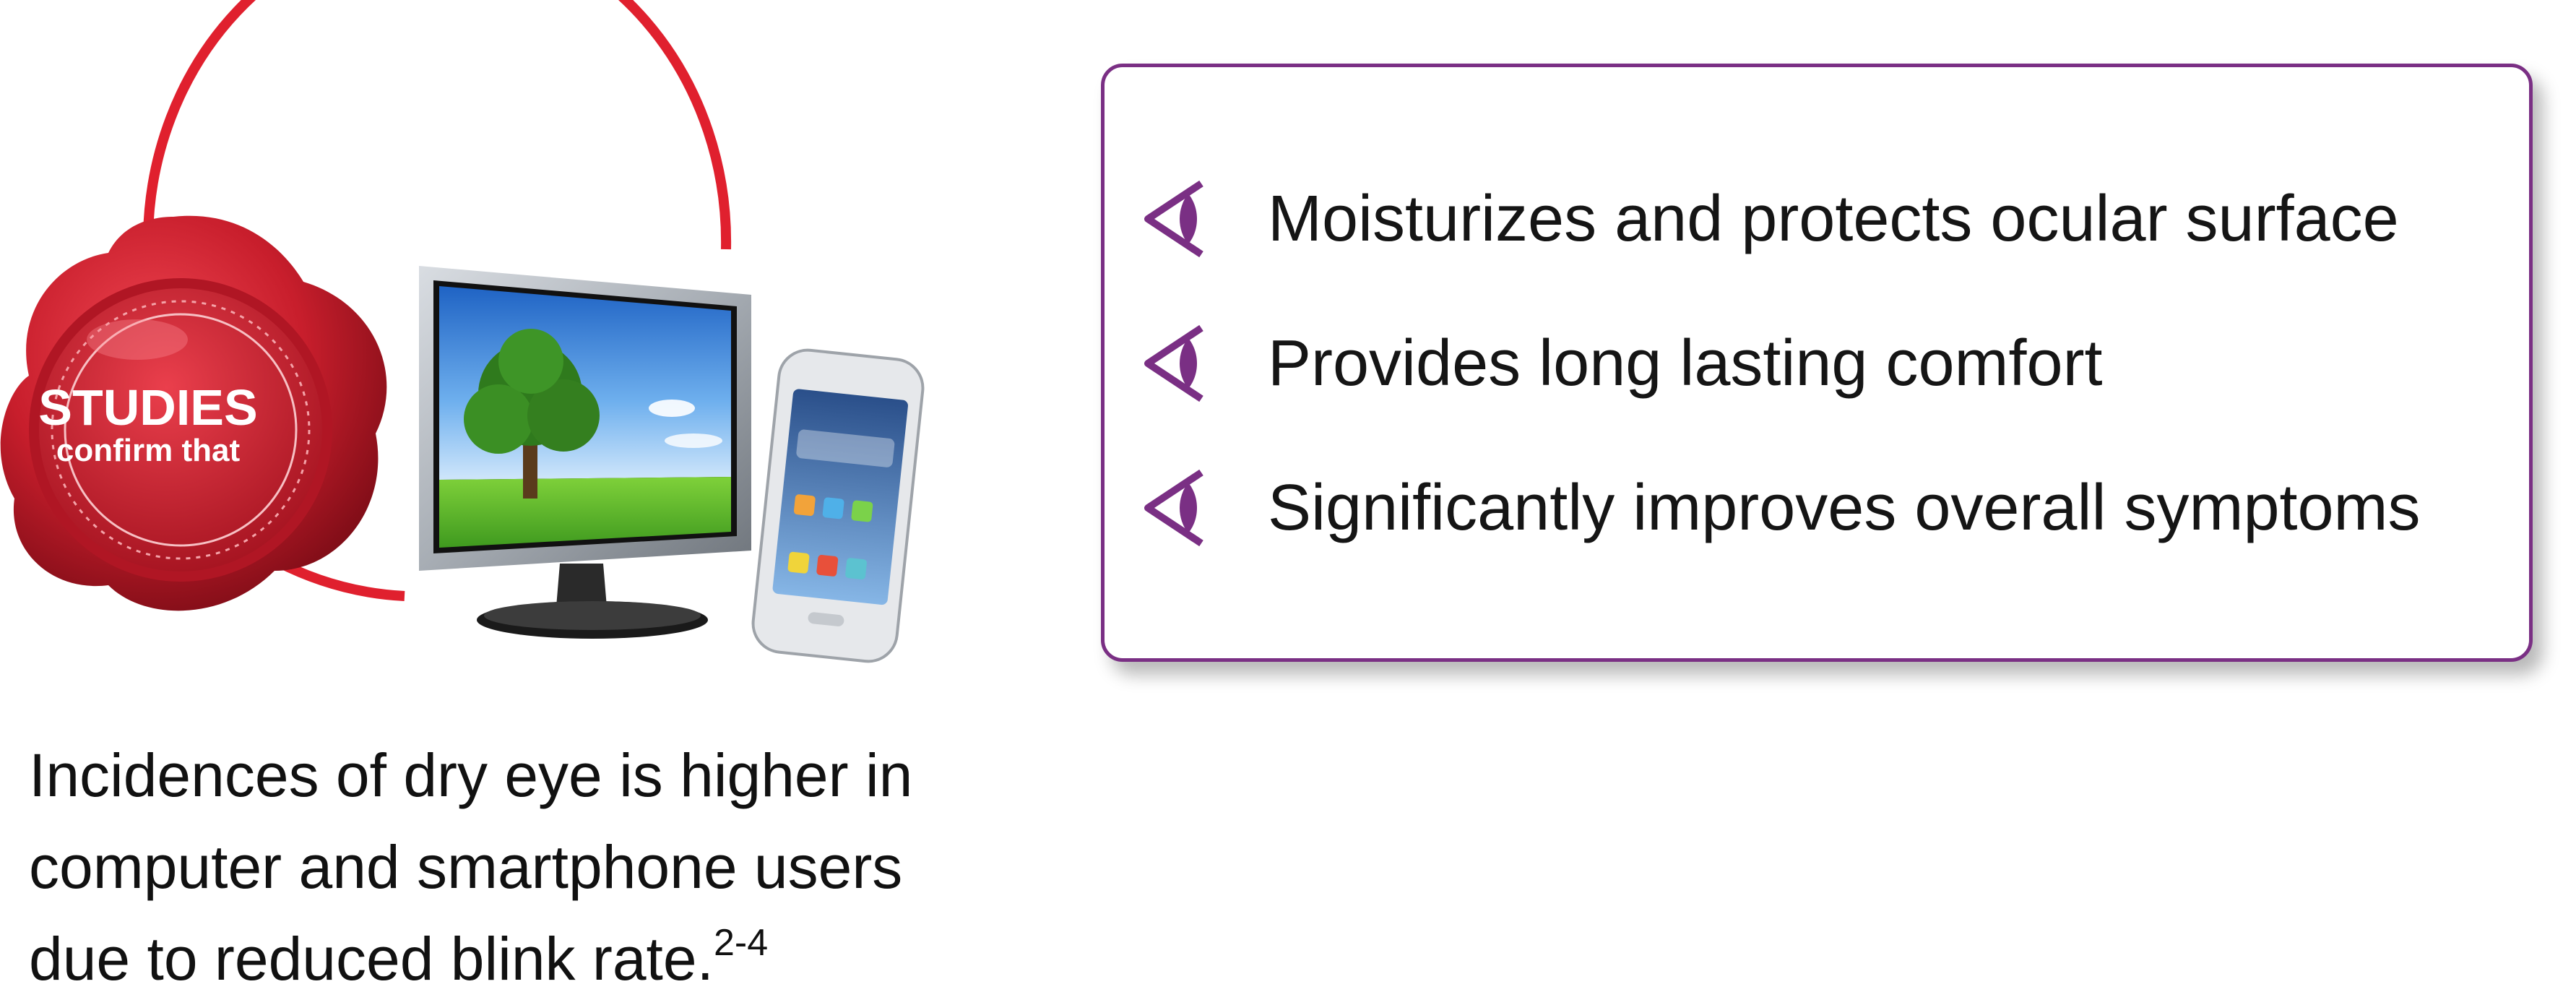 This screenshot has width=2576, height=1005. I want to click on benefit-item: Significantly improves overall symptoms, so click(1781, 508).